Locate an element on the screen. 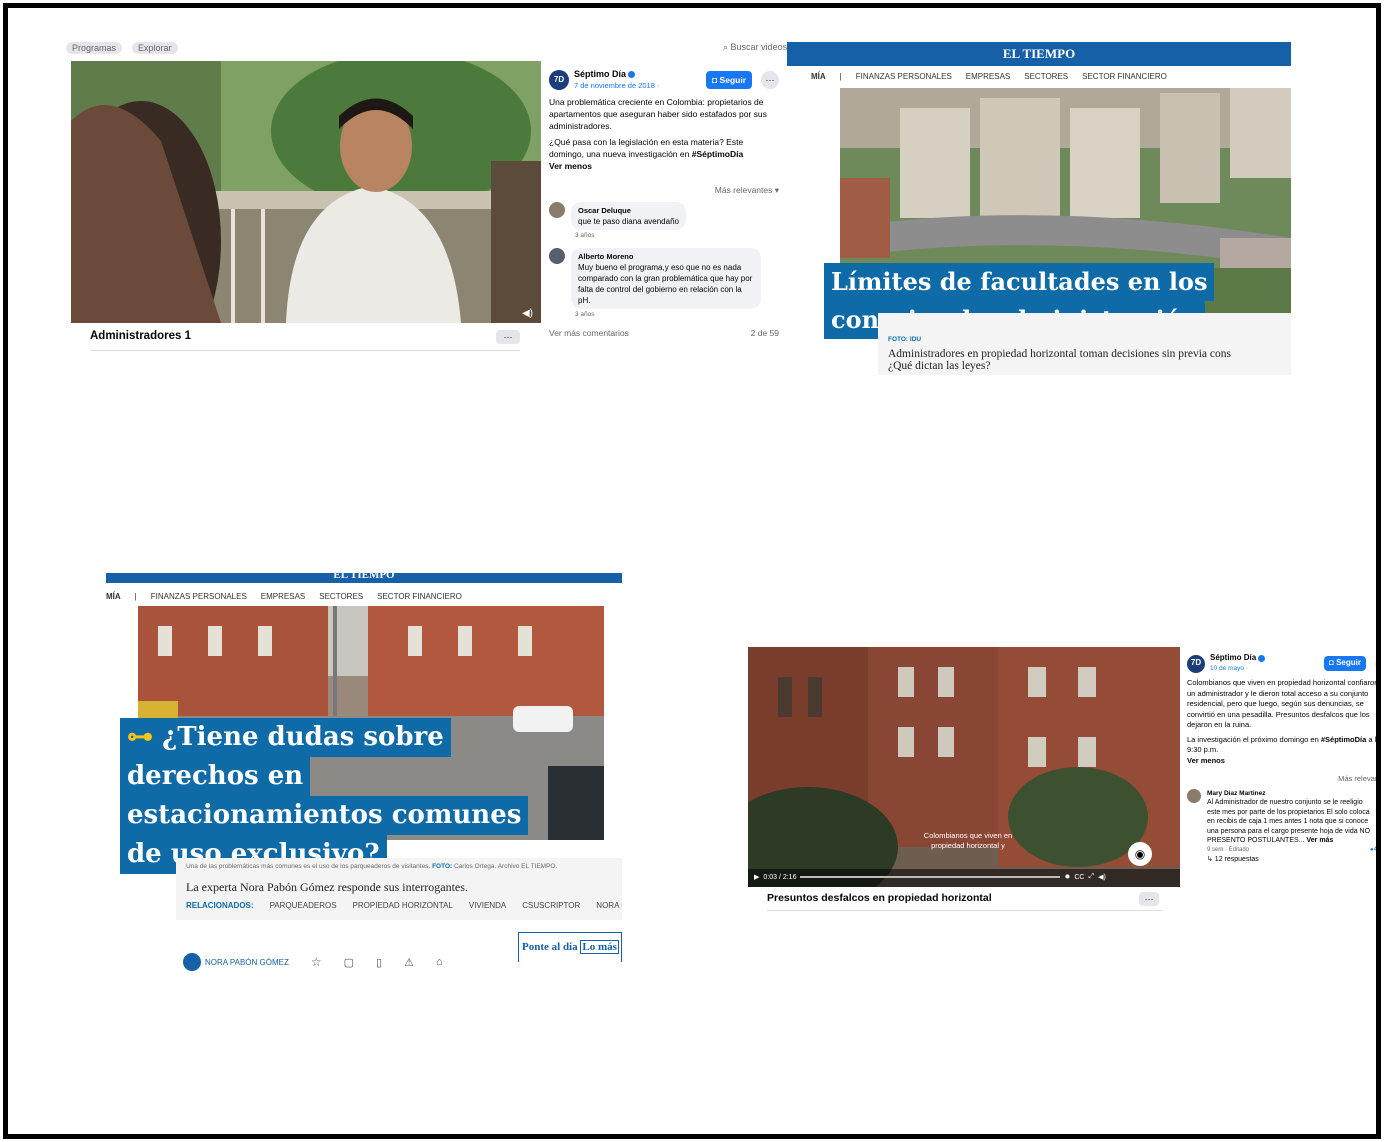 The image size is (1386, 1142). video-time: 0:03 / 2:16 is located at coordinates (780, 877).